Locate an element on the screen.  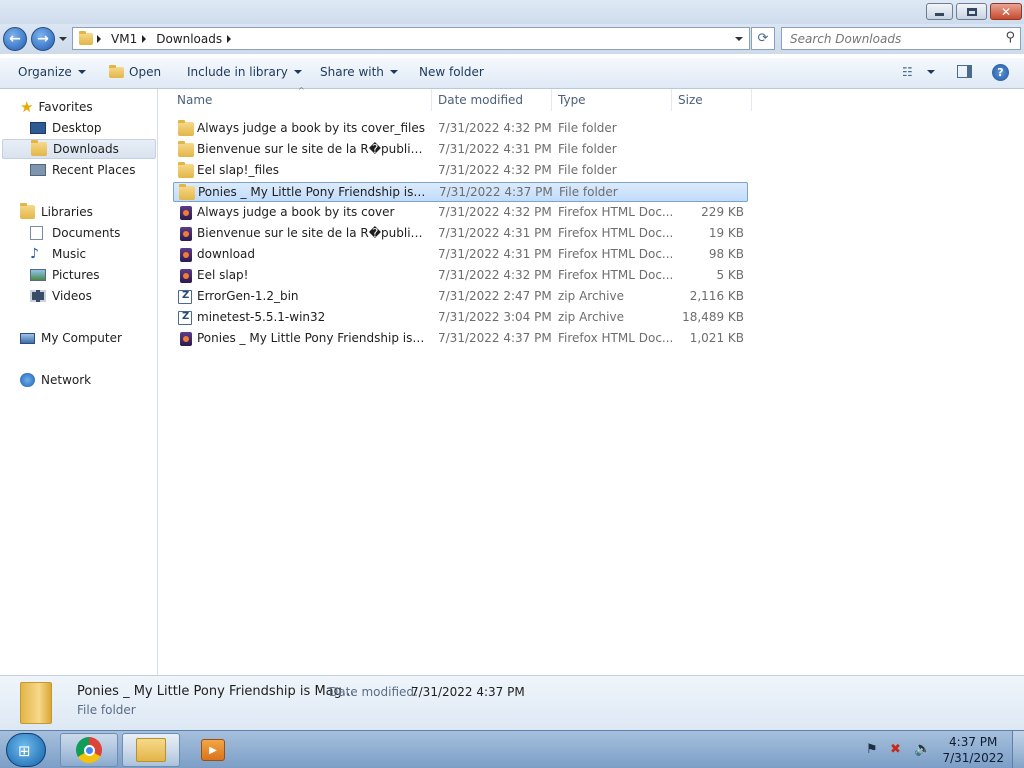
preview-pane-button is located at coordinates (964, 71).